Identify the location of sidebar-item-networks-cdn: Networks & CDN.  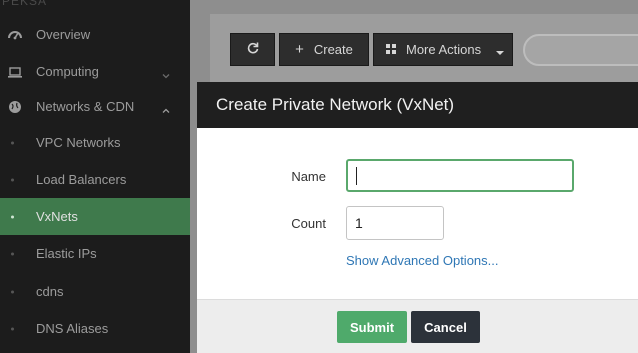
(95, 106).